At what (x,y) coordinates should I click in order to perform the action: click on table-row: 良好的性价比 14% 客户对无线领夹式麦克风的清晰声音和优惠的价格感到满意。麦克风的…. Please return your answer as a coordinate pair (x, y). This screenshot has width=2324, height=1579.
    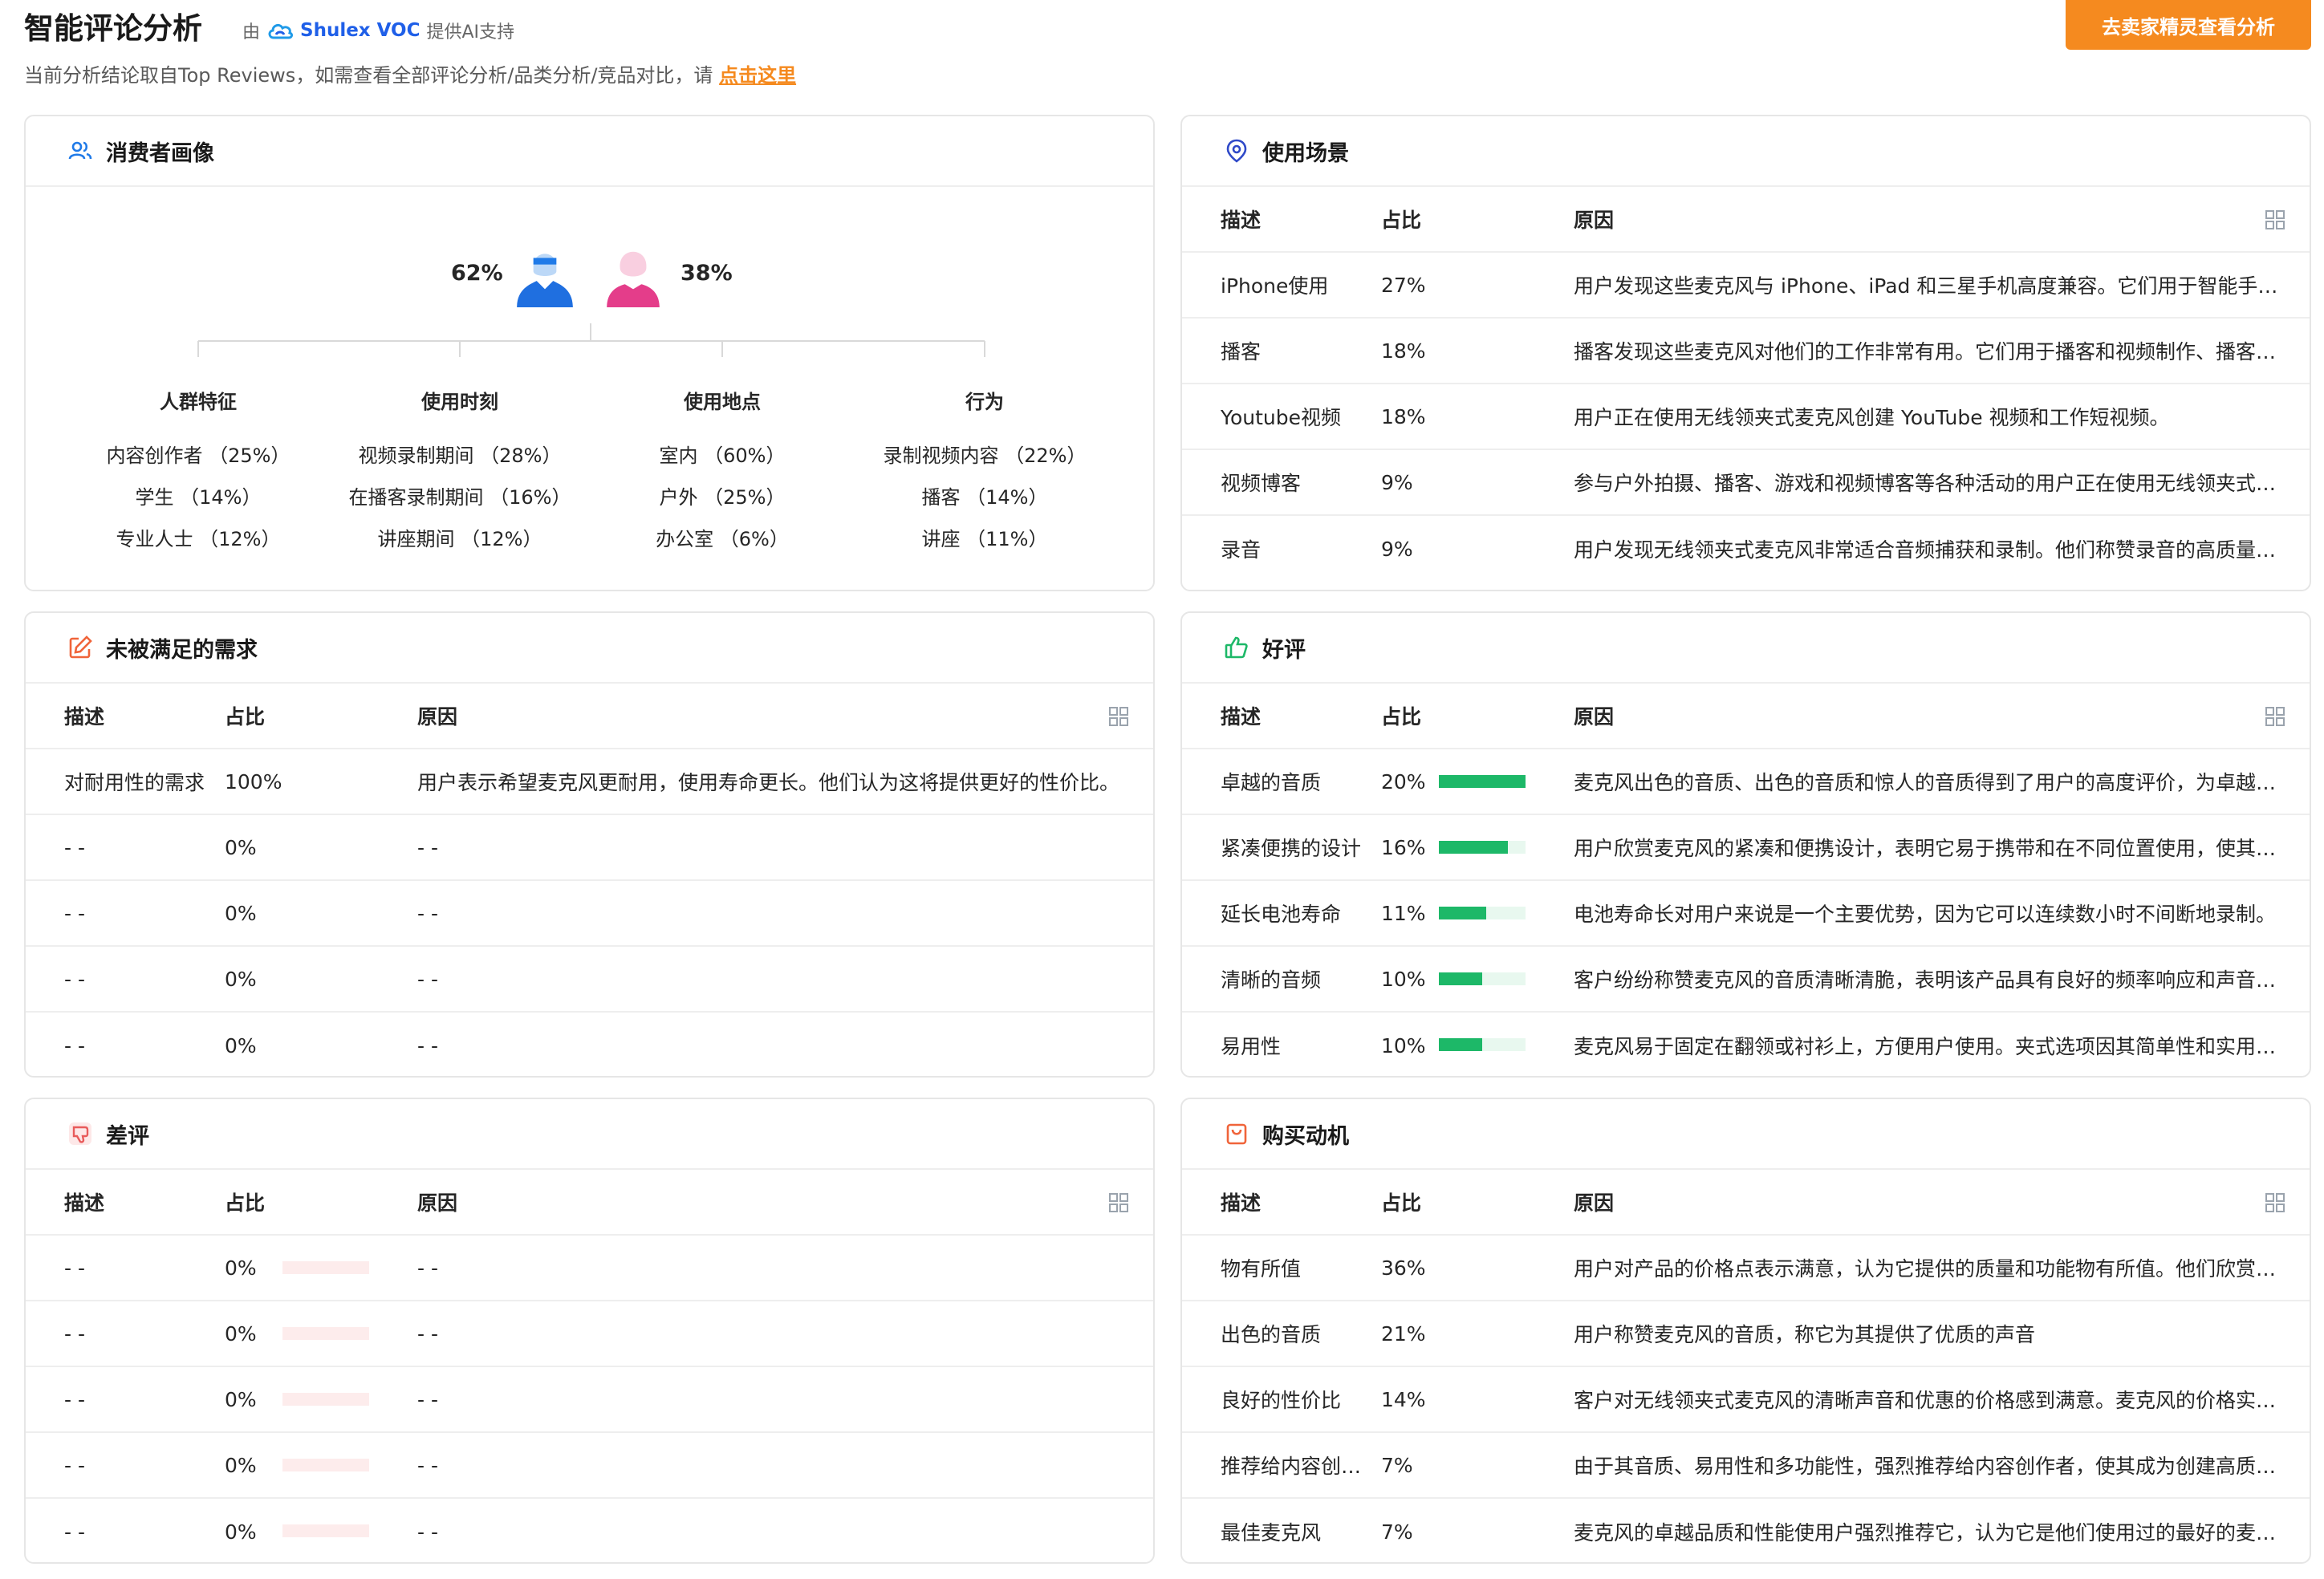
    Looking at the image, I should click on (1746, 1400).